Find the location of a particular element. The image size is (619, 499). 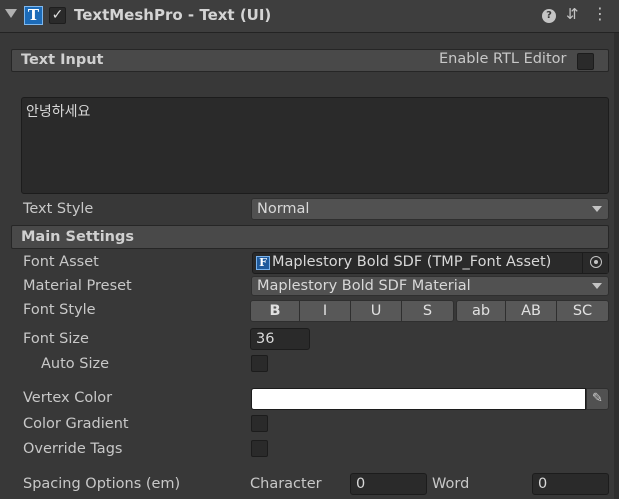

object-picker-icon is located at coordinates (596, 262).